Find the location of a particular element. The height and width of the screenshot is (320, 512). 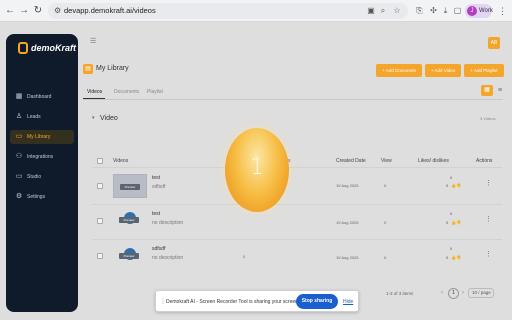

column-header-videos: Videos is located at coordinates (120, 161).